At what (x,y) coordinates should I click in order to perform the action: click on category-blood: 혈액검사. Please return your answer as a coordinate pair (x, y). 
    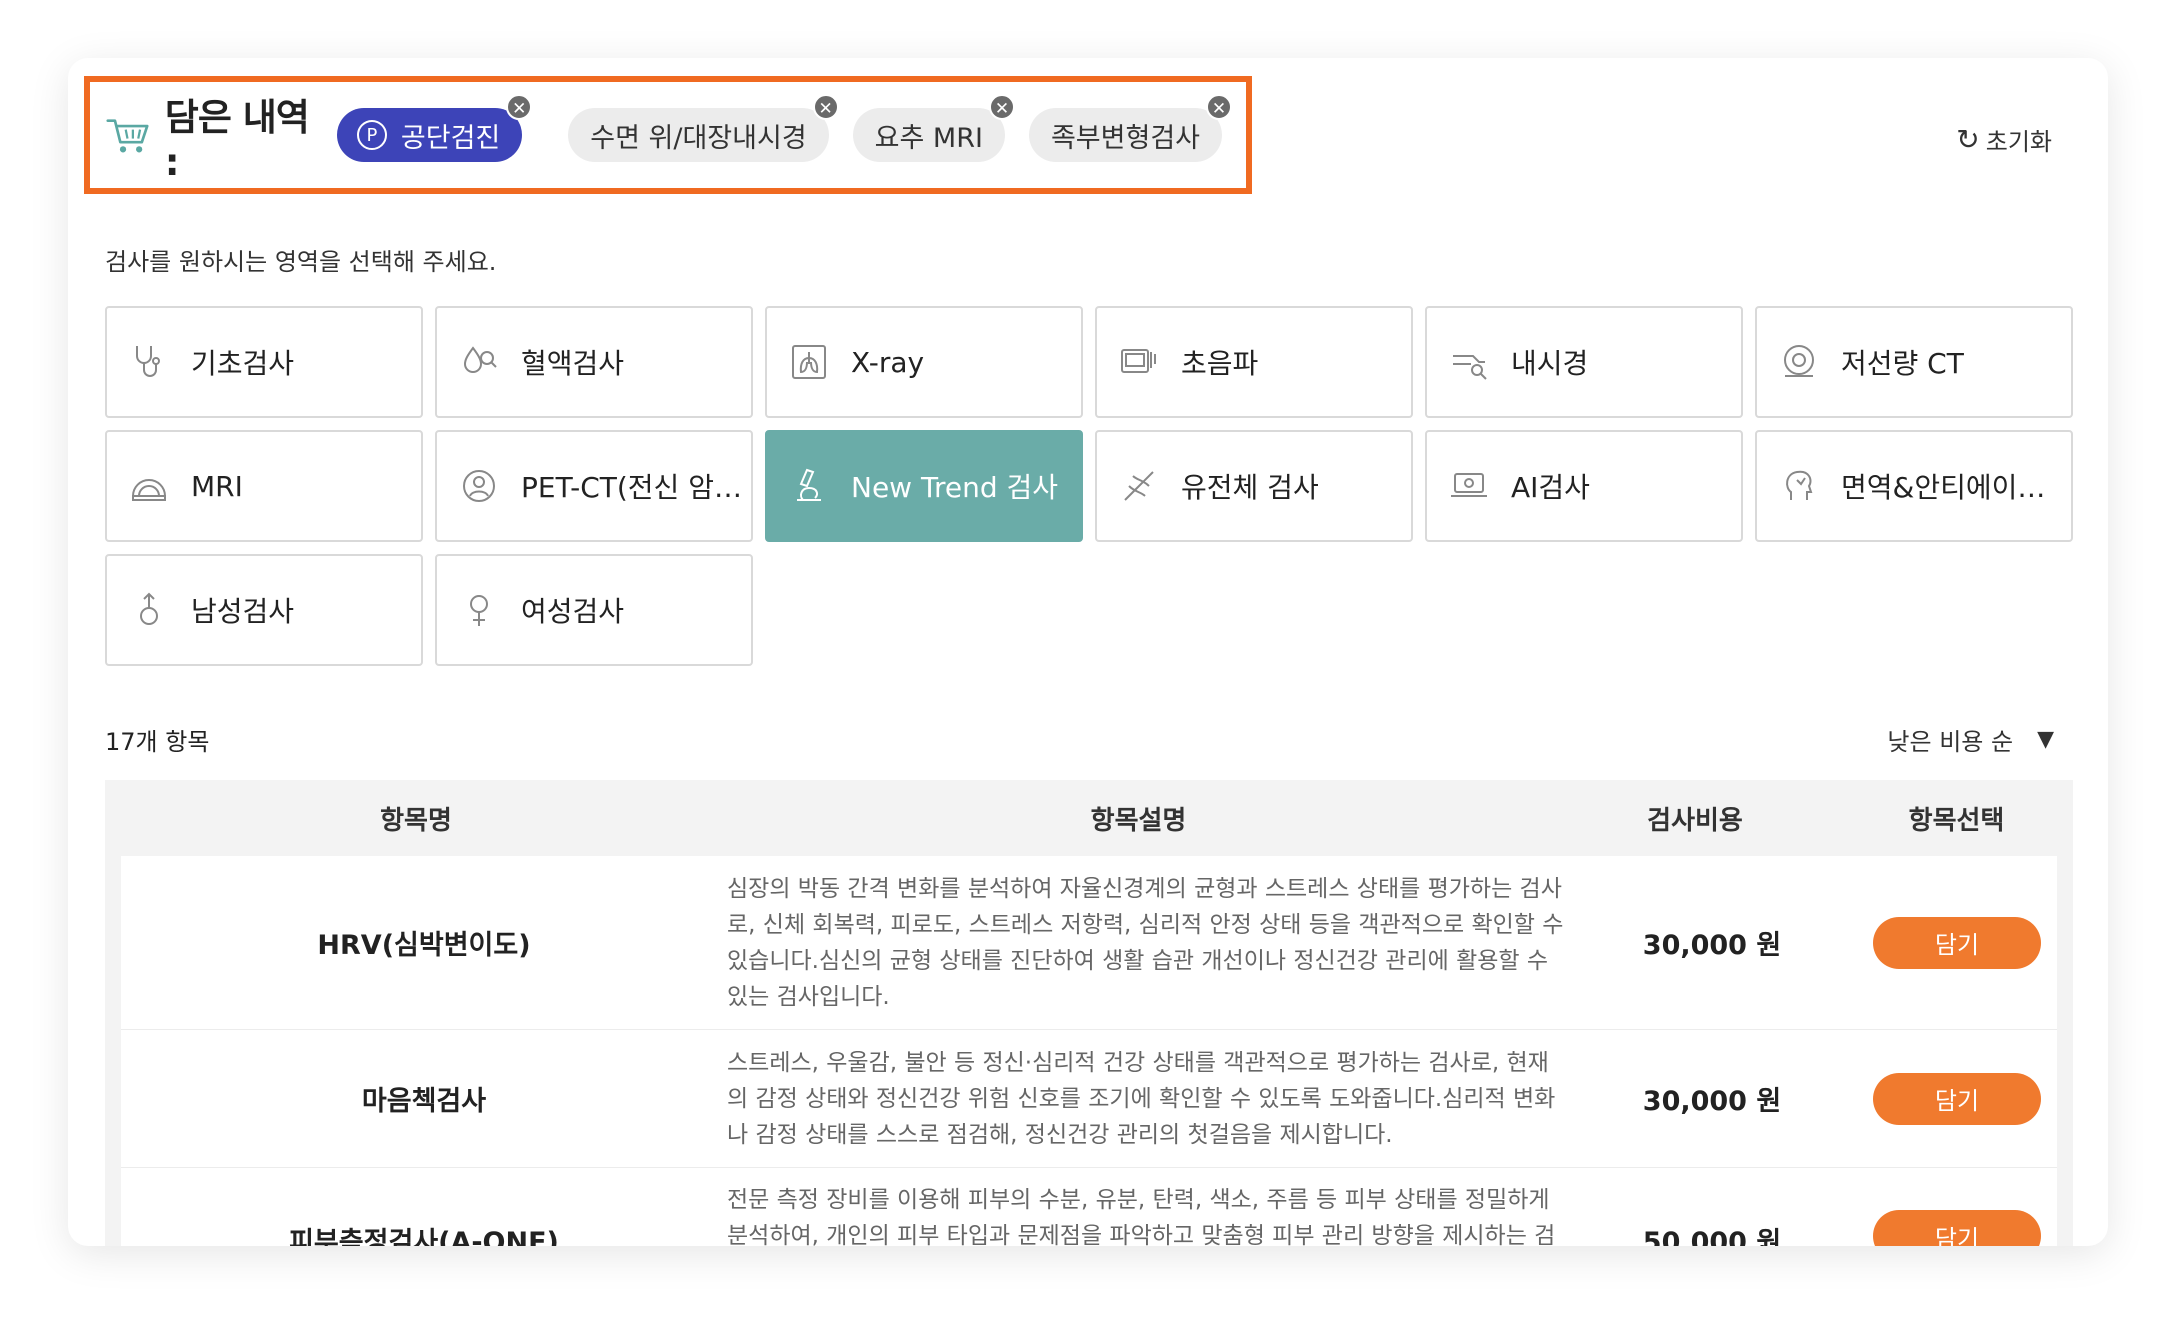
    Looking at the image, I should click on (594, 362).